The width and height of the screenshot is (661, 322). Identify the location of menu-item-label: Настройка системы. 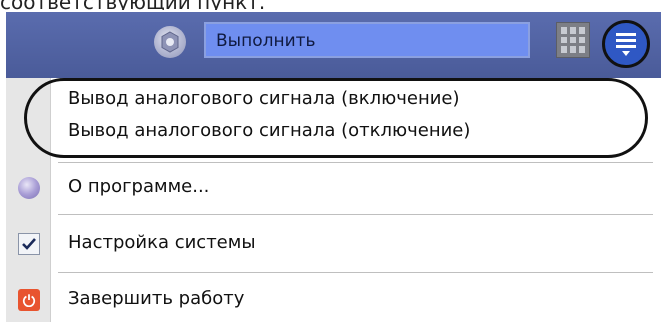
(162, 242).